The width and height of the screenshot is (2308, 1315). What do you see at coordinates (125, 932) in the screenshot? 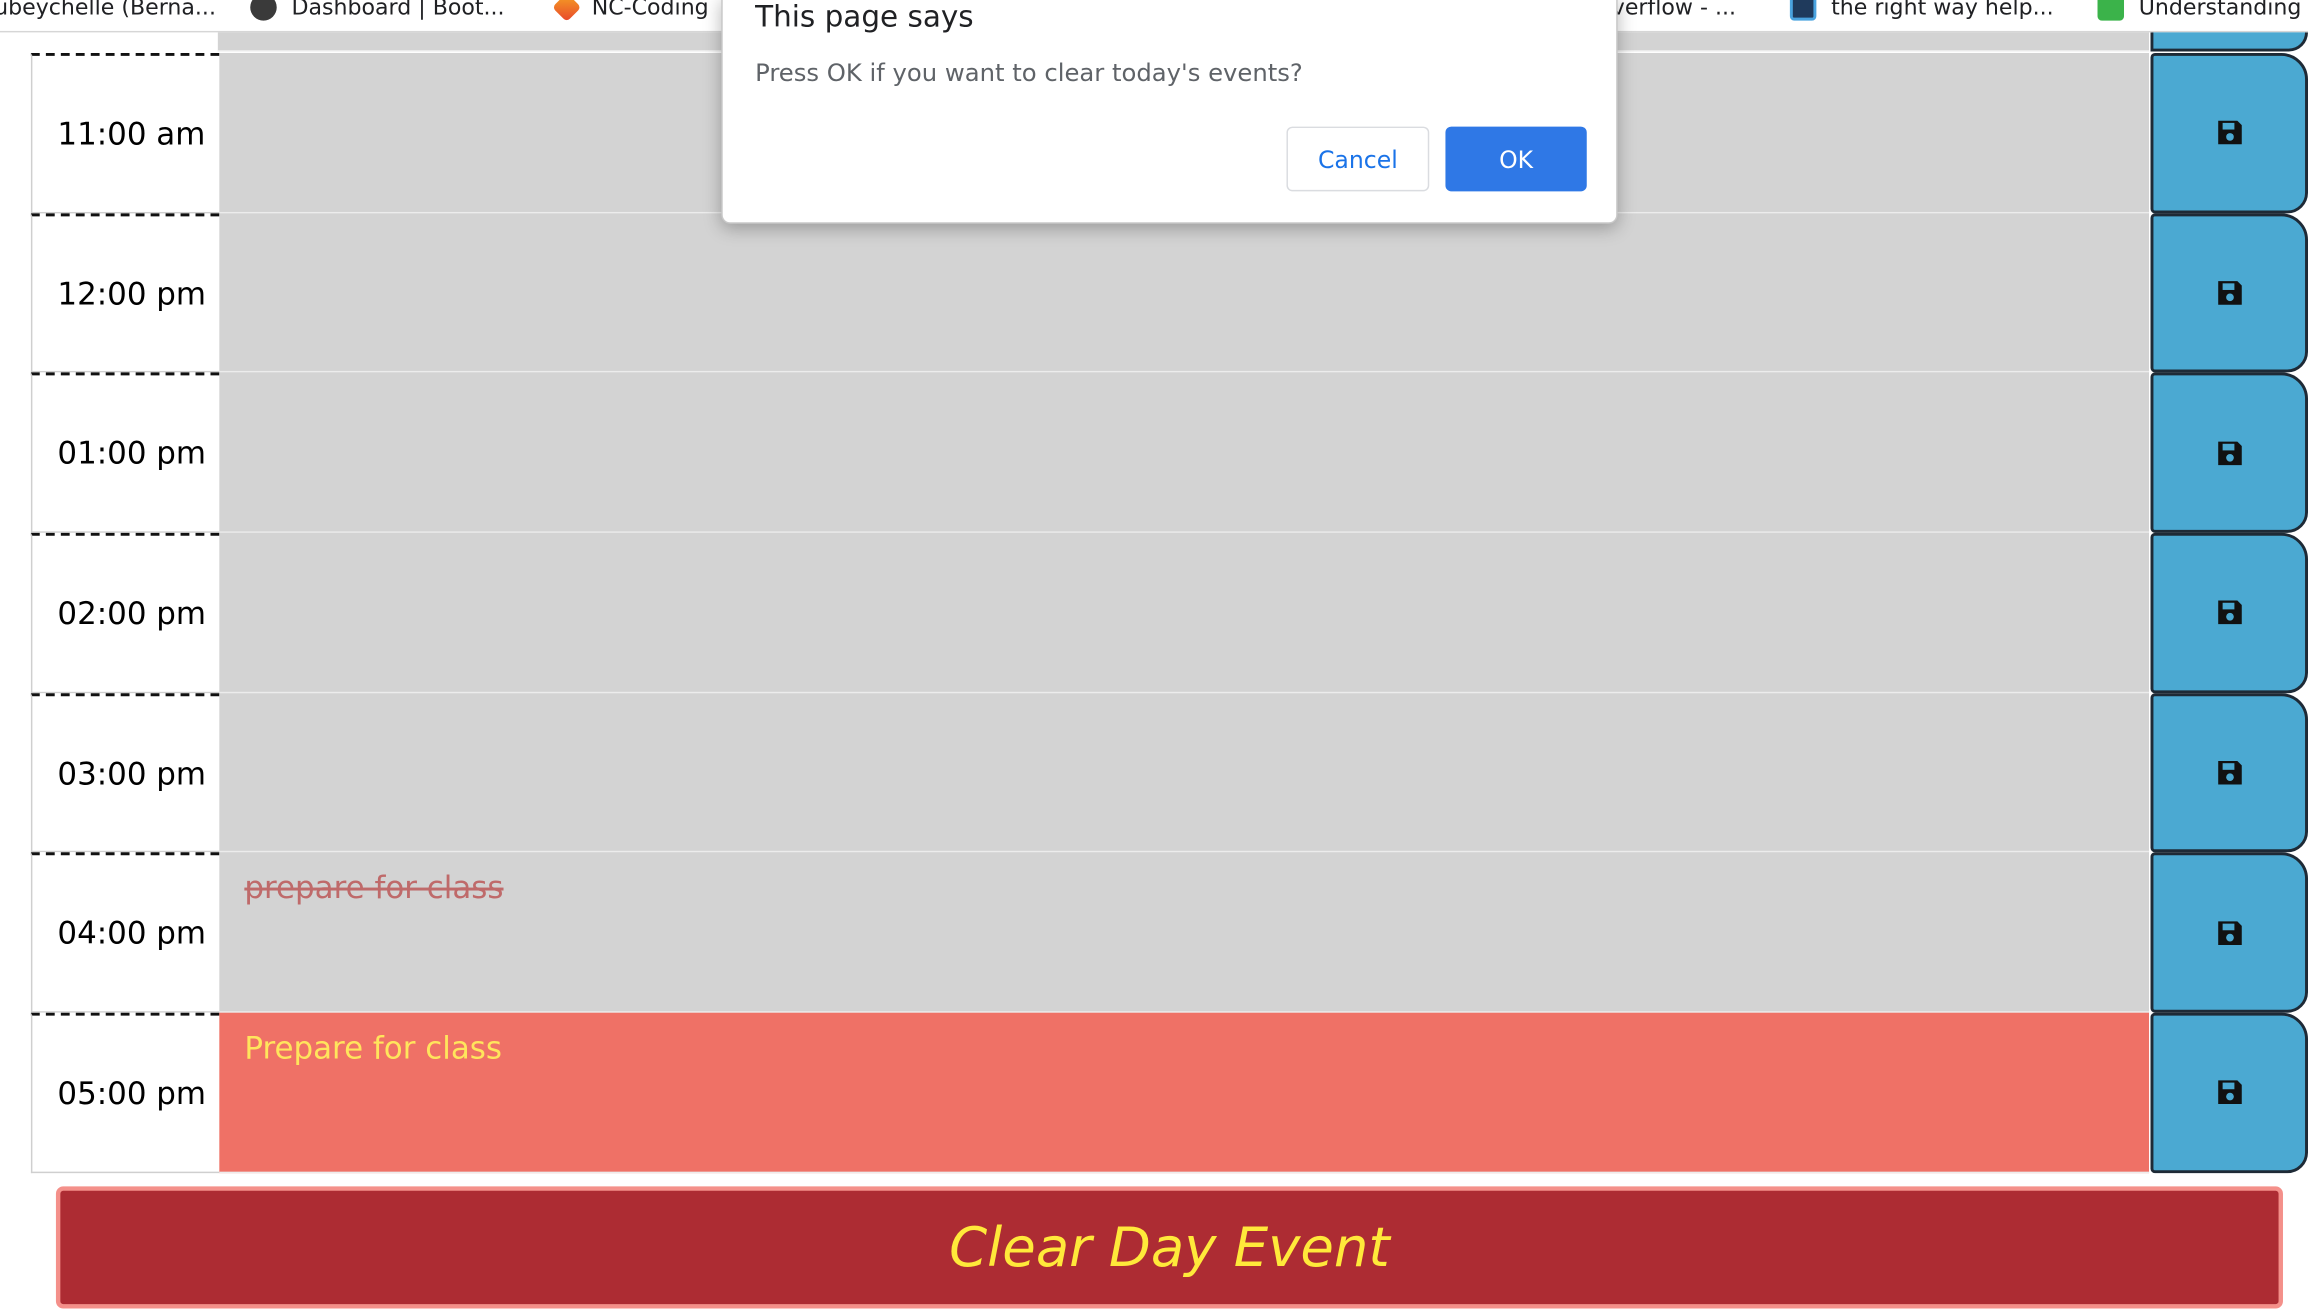
I see `hour-label: 04:00 pm` at bounding box center [125, 932].